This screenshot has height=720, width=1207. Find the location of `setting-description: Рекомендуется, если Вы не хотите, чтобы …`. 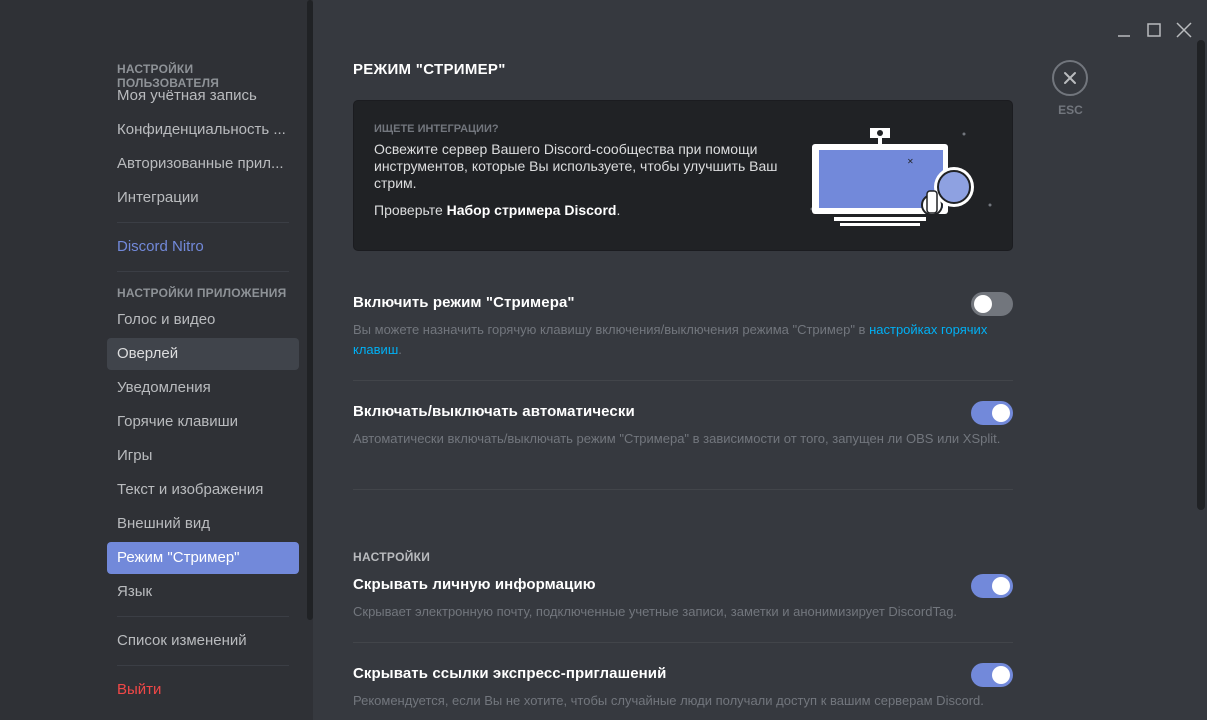

setting-description: Рекомендуется, если Вы не хотите, чтобы … is located at coordinates (668, 700).